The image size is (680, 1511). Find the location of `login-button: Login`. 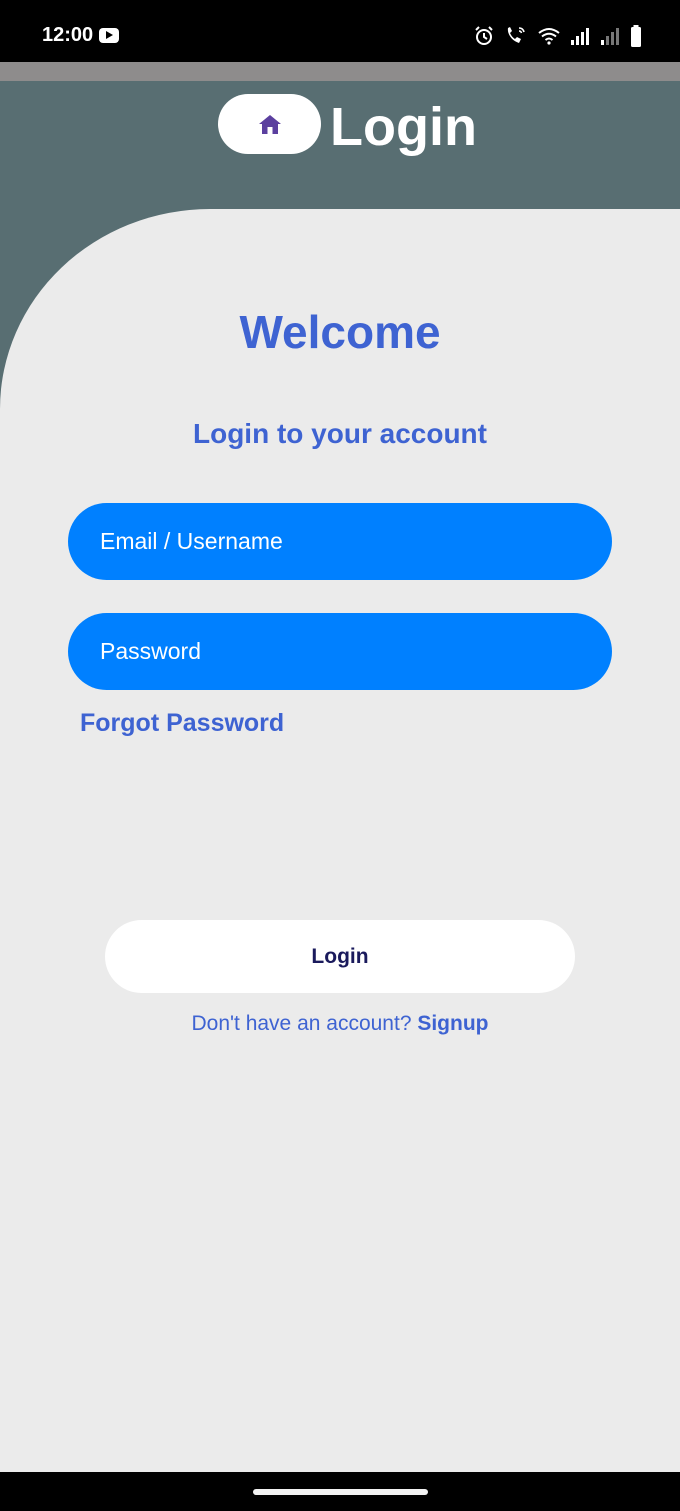

login-button: Login is located at coordinates (340, 956).